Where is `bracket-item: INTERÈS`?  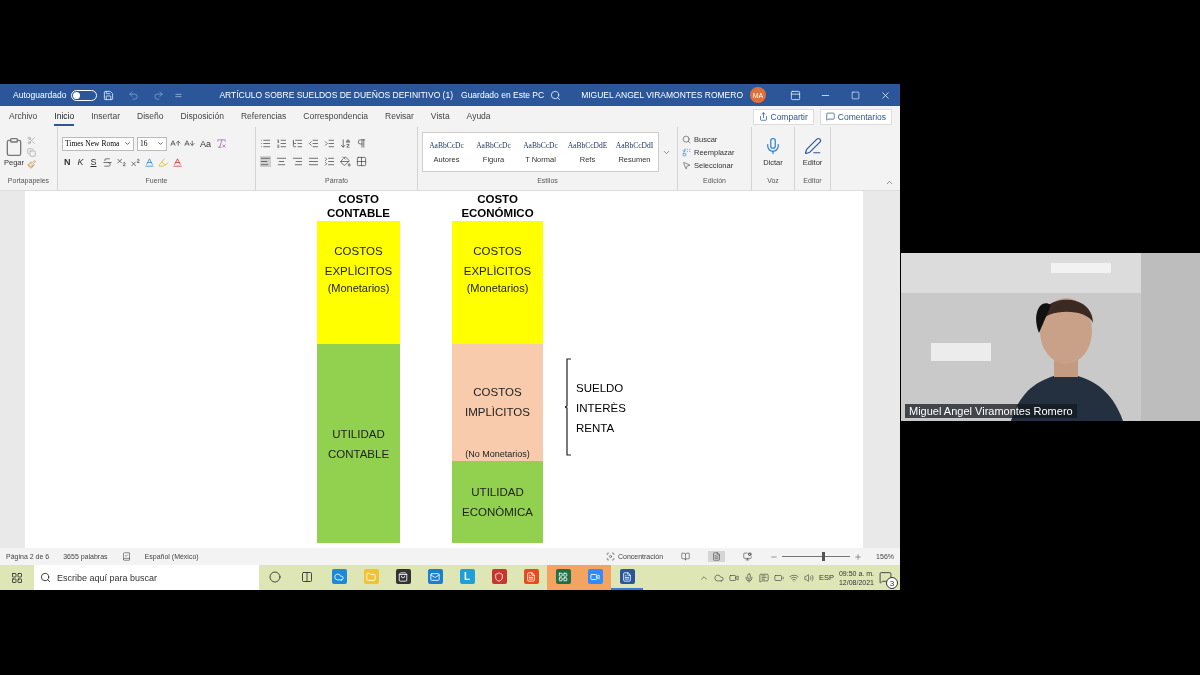
bracket-item: INTERÈS is located at coordinates (601, 408).